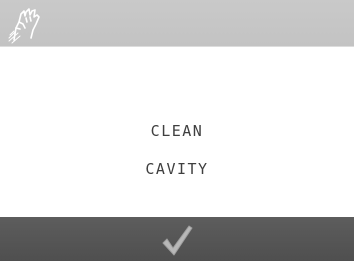  I want to click on checkmark-icon, so click(177, 240).